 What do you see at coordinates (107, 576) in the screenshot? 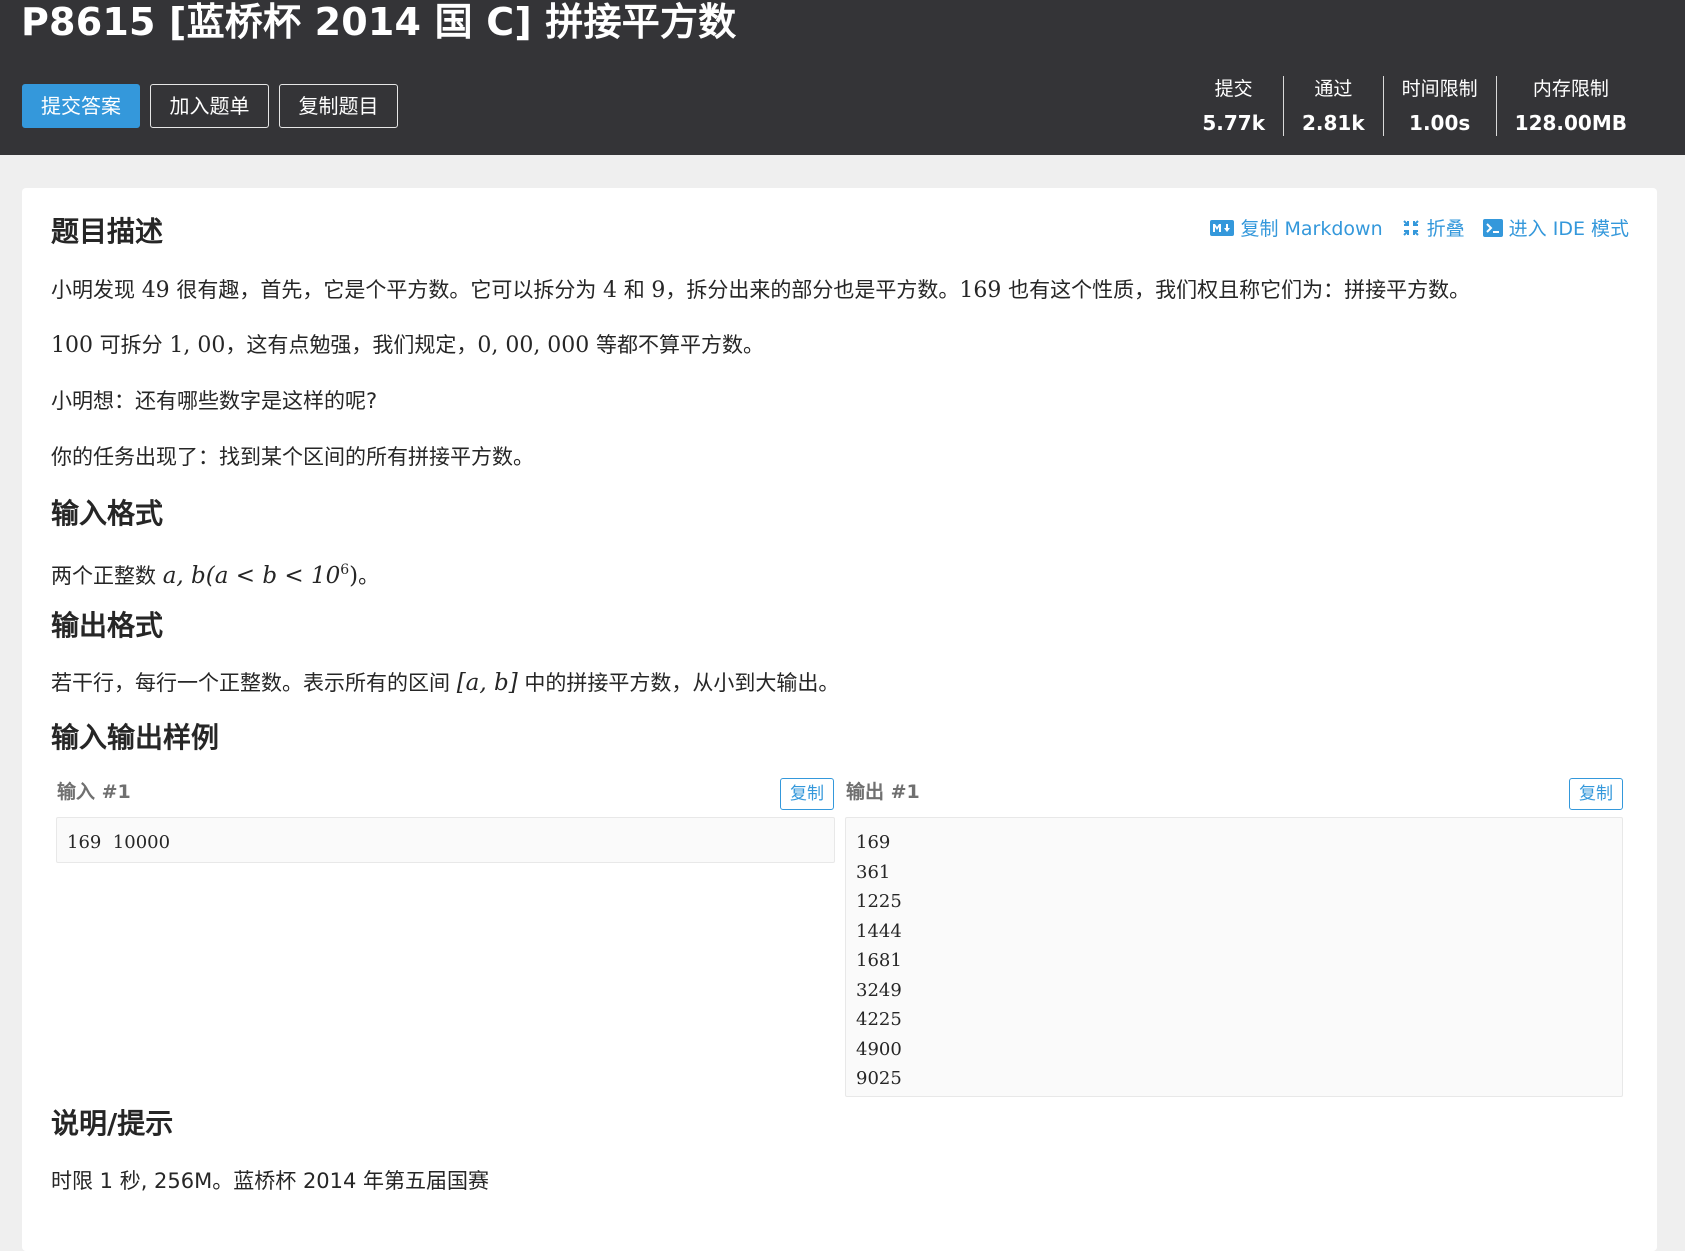
I see `text: 两个正整数` at bounding box center [107, 576].